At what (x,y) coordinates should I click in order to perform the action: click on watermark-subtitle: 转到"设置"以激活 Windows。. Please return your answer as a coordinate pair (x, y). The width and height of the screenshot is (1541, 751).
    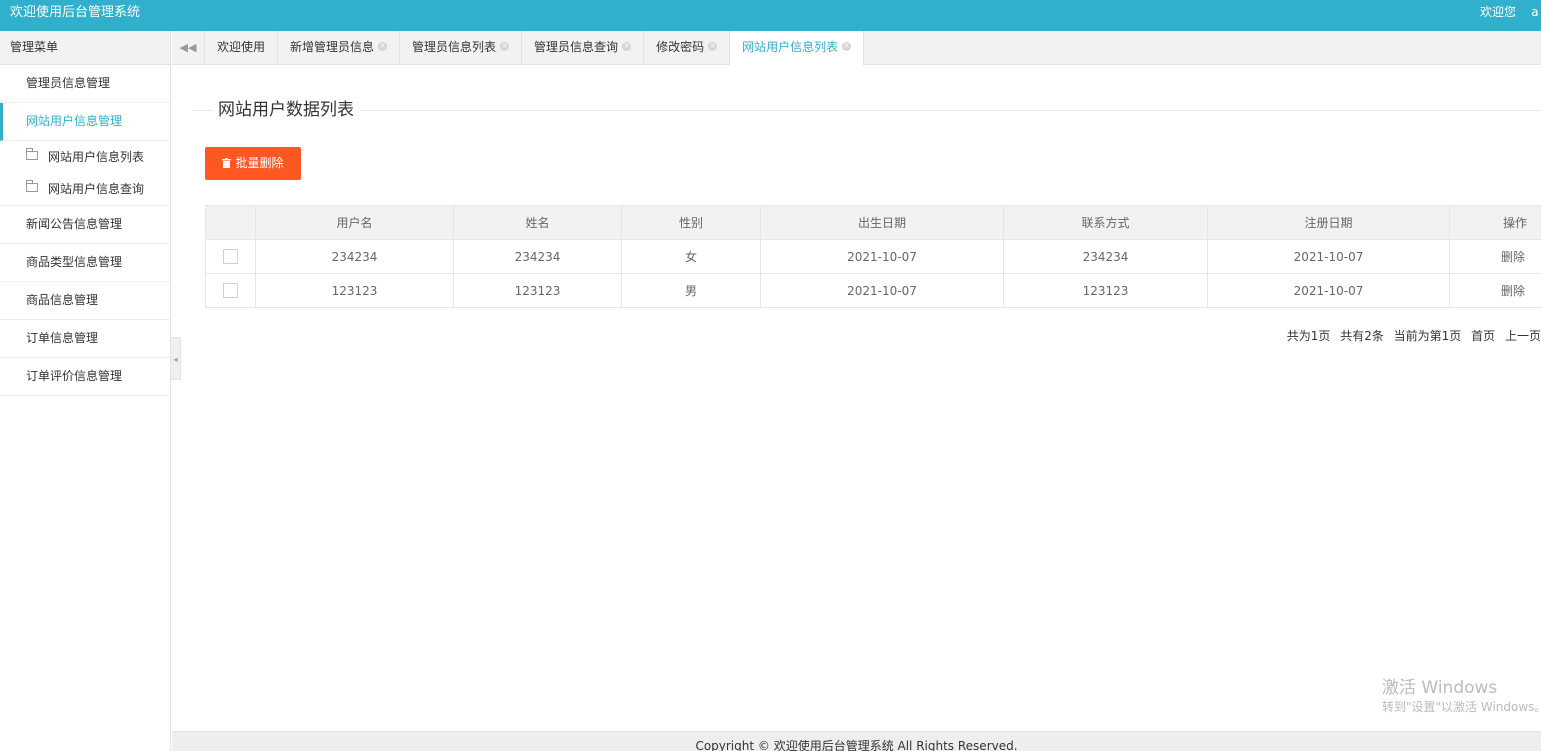
    Looking at the image, I should click on (1461, 707).